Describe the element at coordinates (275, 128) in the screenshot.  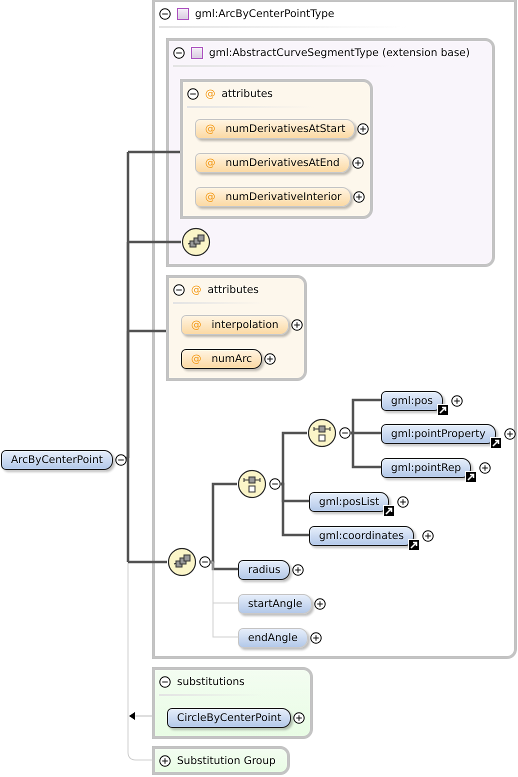
I see `attribute-node: @ numDerivativesAtStart` at that location.